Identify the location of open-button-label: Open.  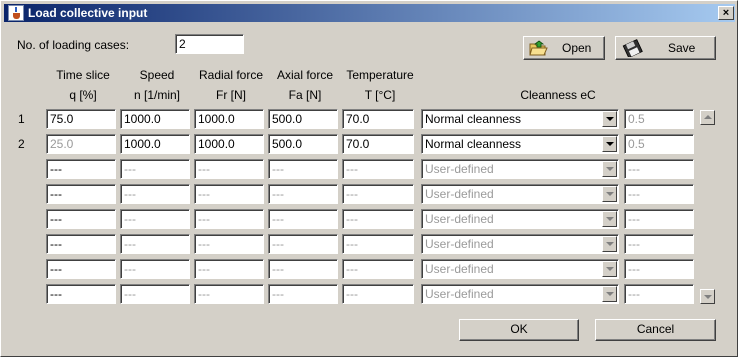
(577, 48).